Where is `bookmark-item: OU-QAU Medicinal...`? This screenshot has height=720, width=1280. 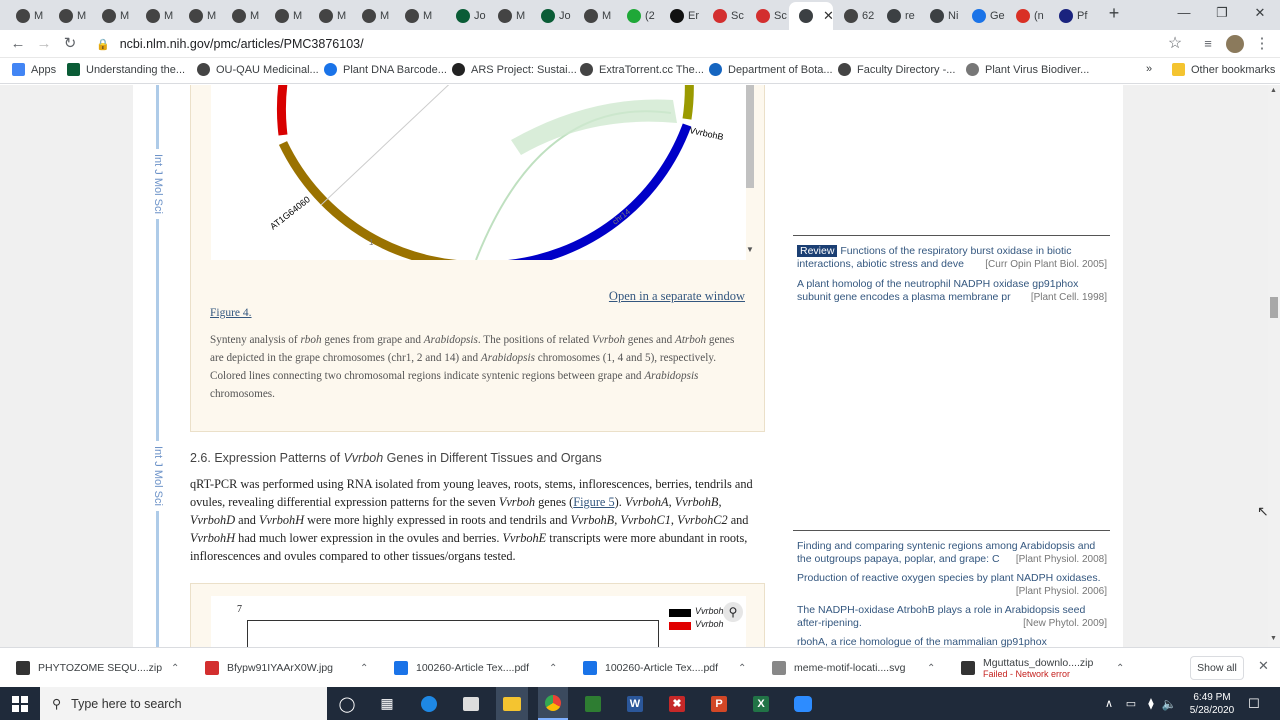
bookmark-item: OU-QAU Medicinal... is located at coordinates (258, 69).